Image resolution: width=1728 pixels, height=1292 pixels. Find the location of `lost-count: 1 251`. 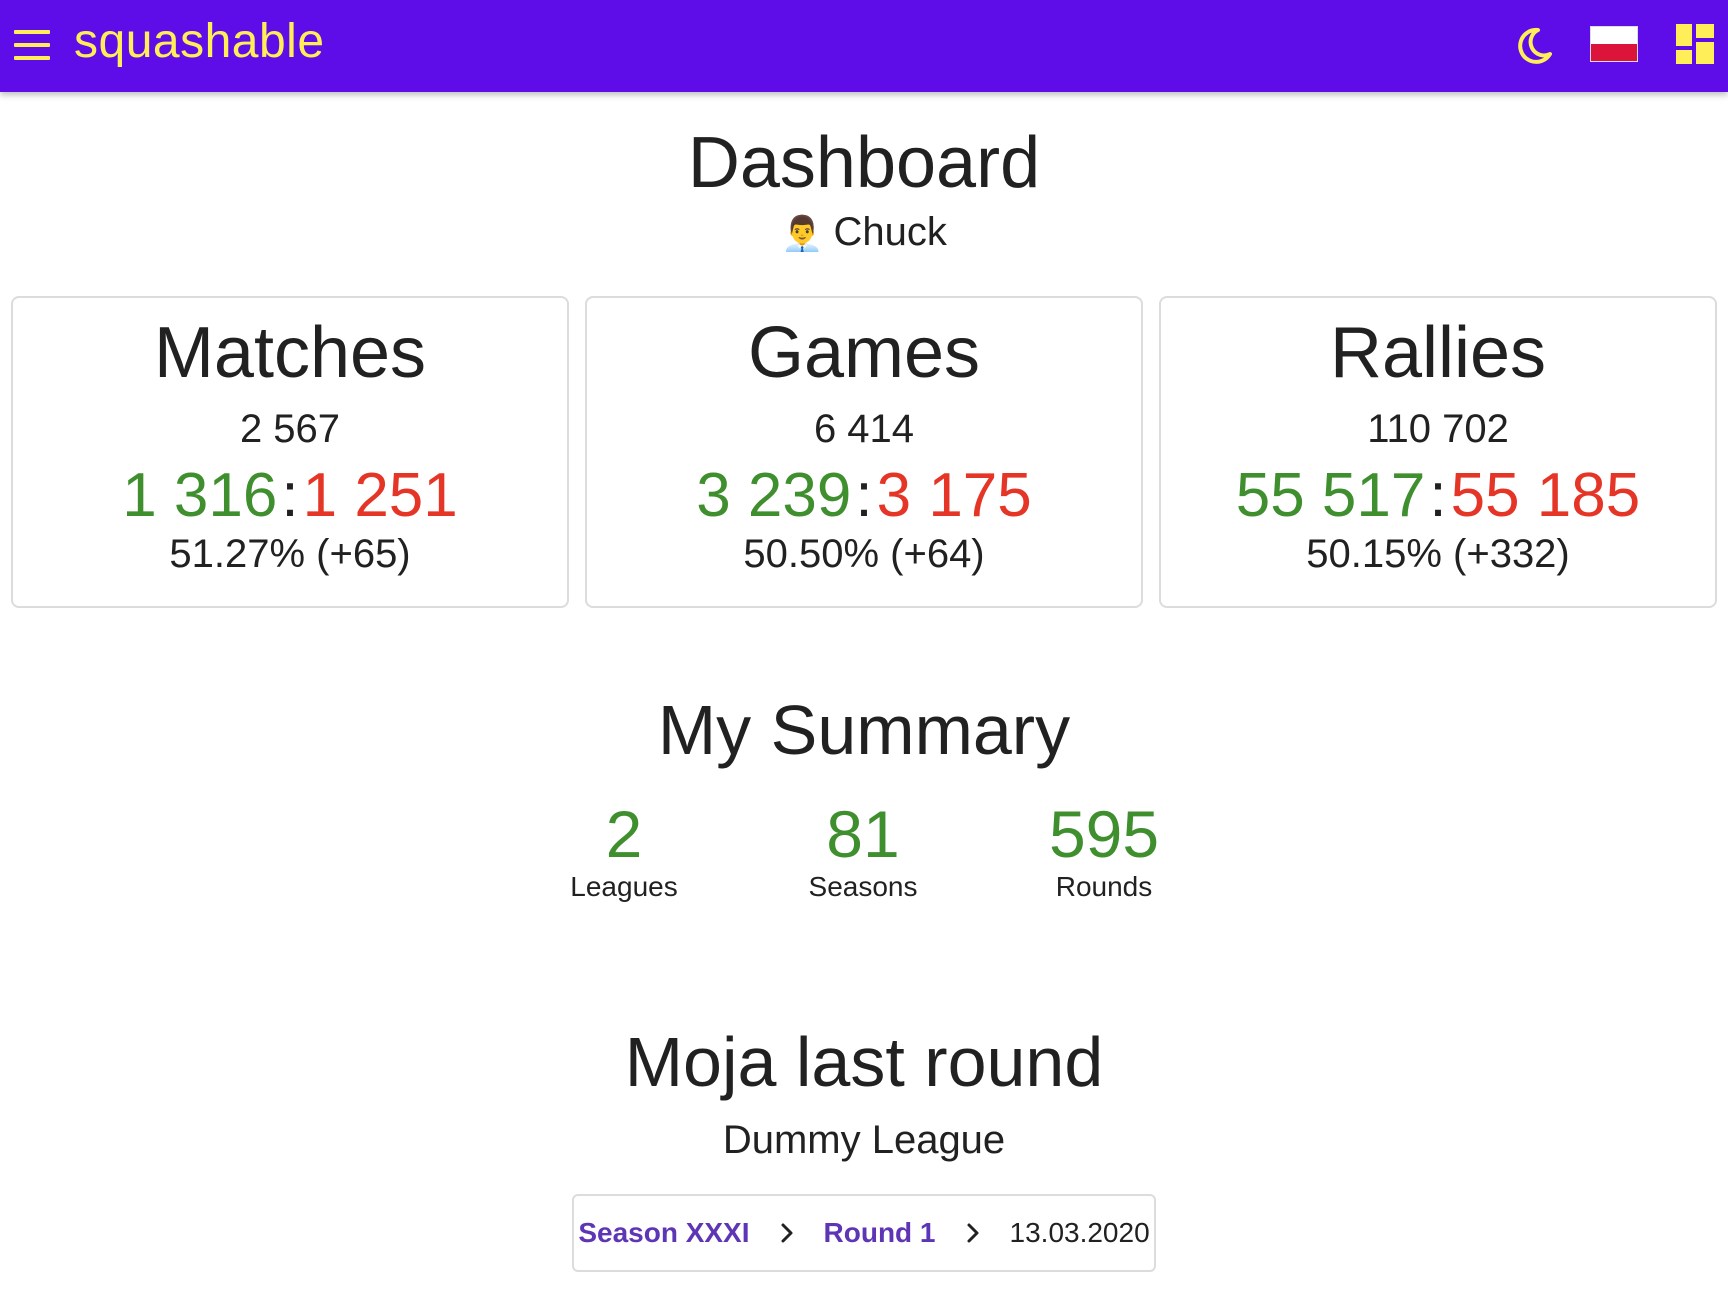

lost-count: 1 251 is located at coordinates (380, 495).